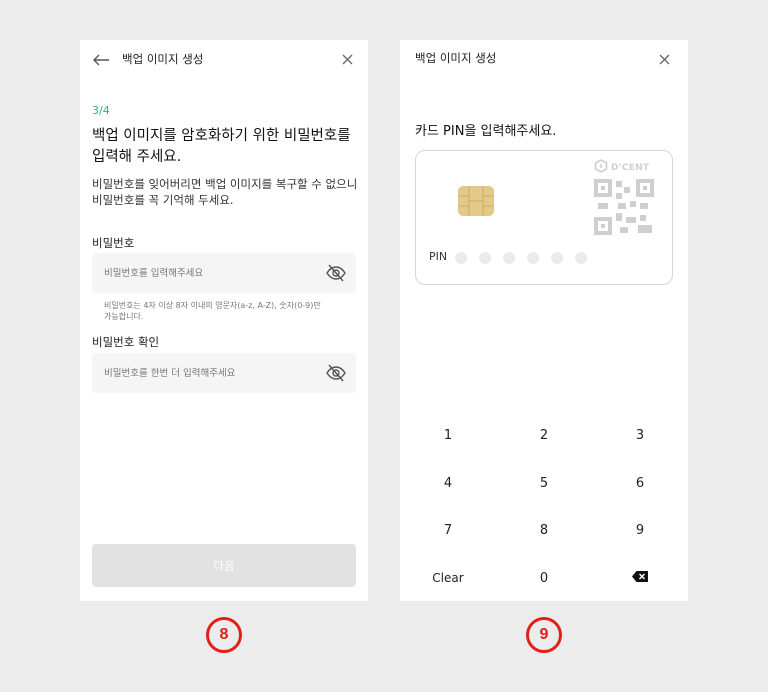 The width and height of the screenshot is (768, 692). Describe the element at coordinates (640, 530) in the screenshot. I see `keypad-key-9: 9` at that location.